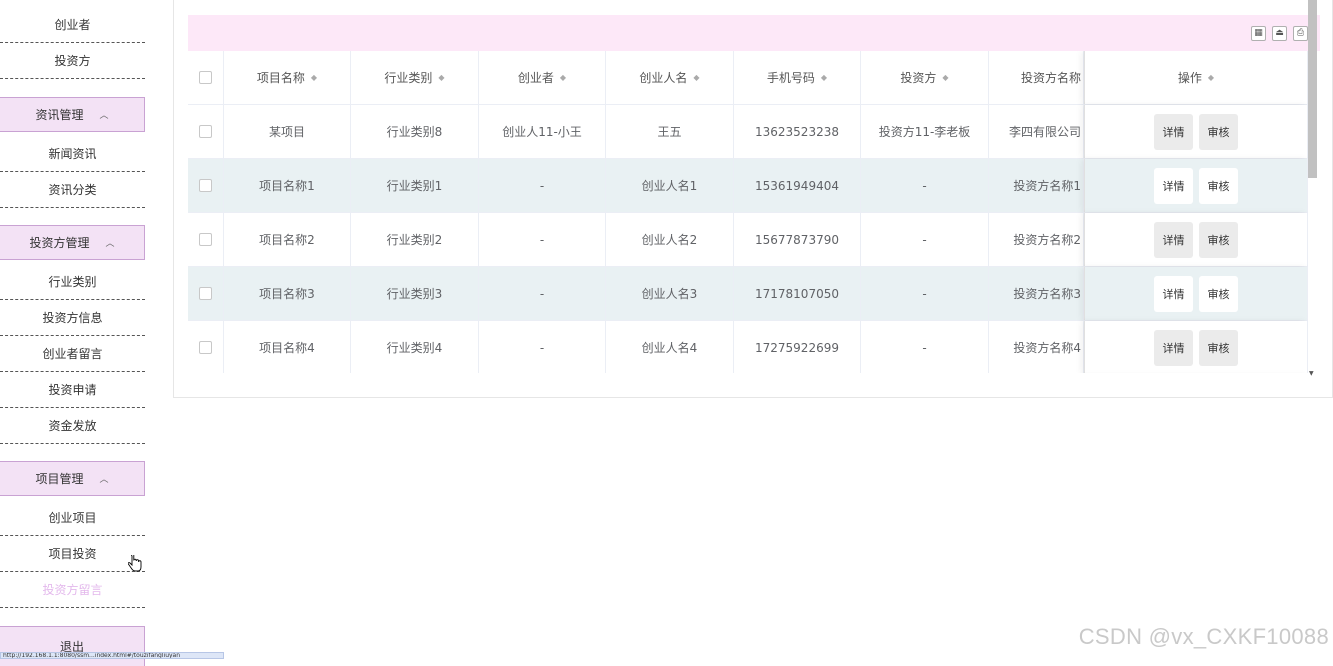 The width and height of the screenshot is (1333, 666). I want to click on column-header: 投资方 ◆, so click(925, 77).